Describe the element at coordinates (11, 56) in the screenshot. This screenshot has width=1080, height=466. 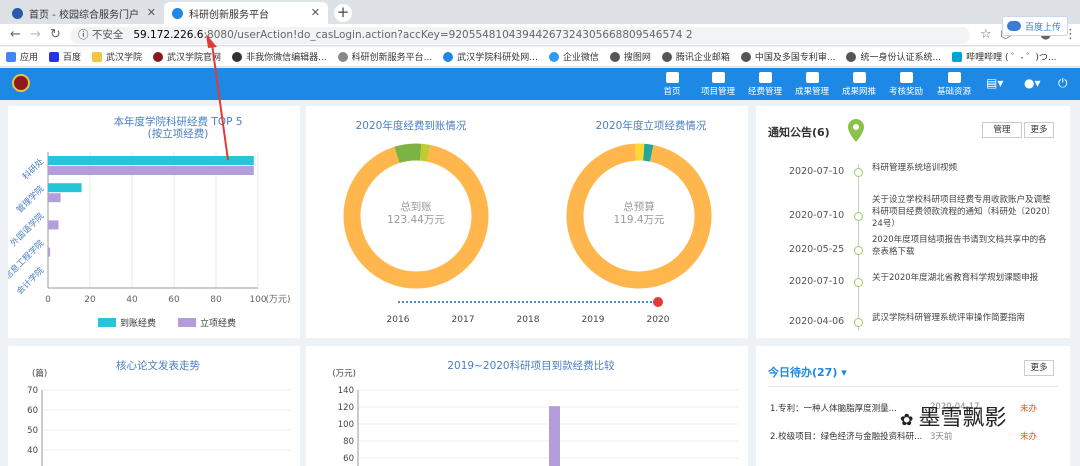
I see `apps-icon` at that location.